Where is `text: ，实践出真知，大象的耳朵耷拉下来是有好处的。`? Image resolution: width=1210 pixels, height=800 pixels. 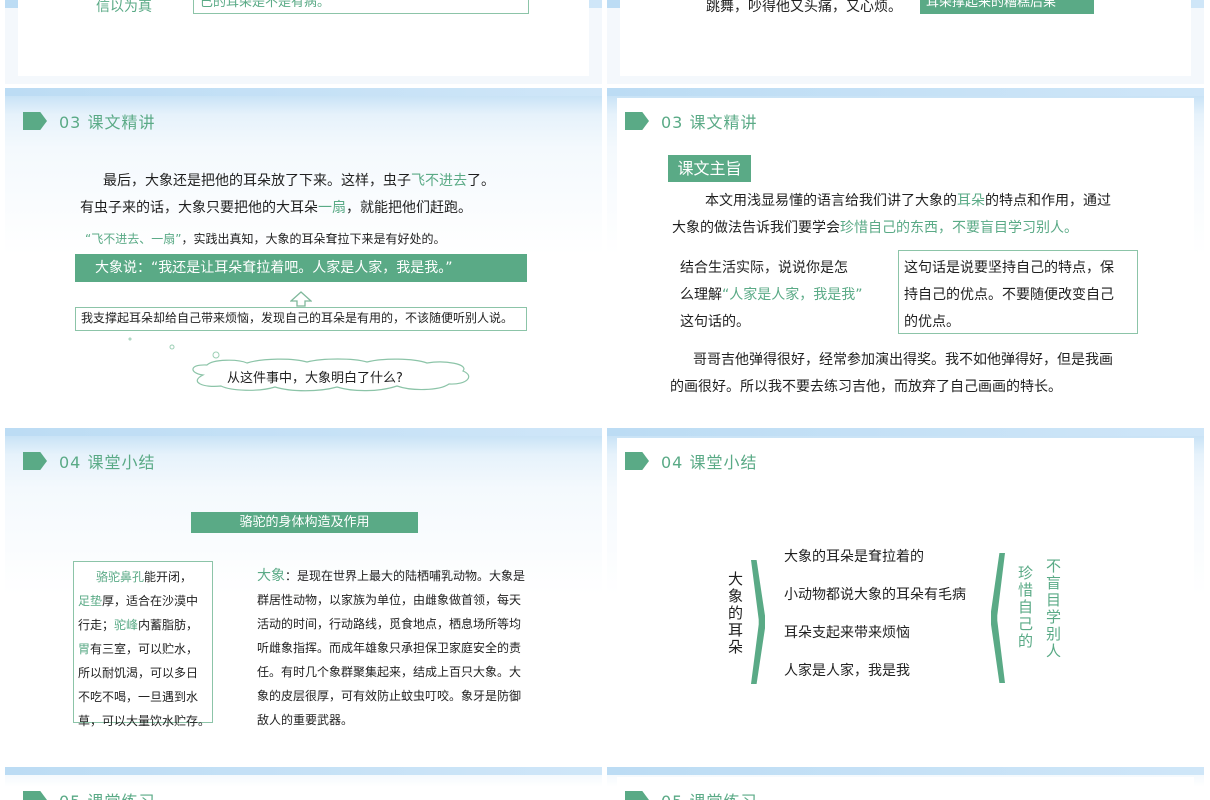
text: ，实践出真知，大象的耳朵耷拉下来是有好处的。 is located at coordinates (313, 239).